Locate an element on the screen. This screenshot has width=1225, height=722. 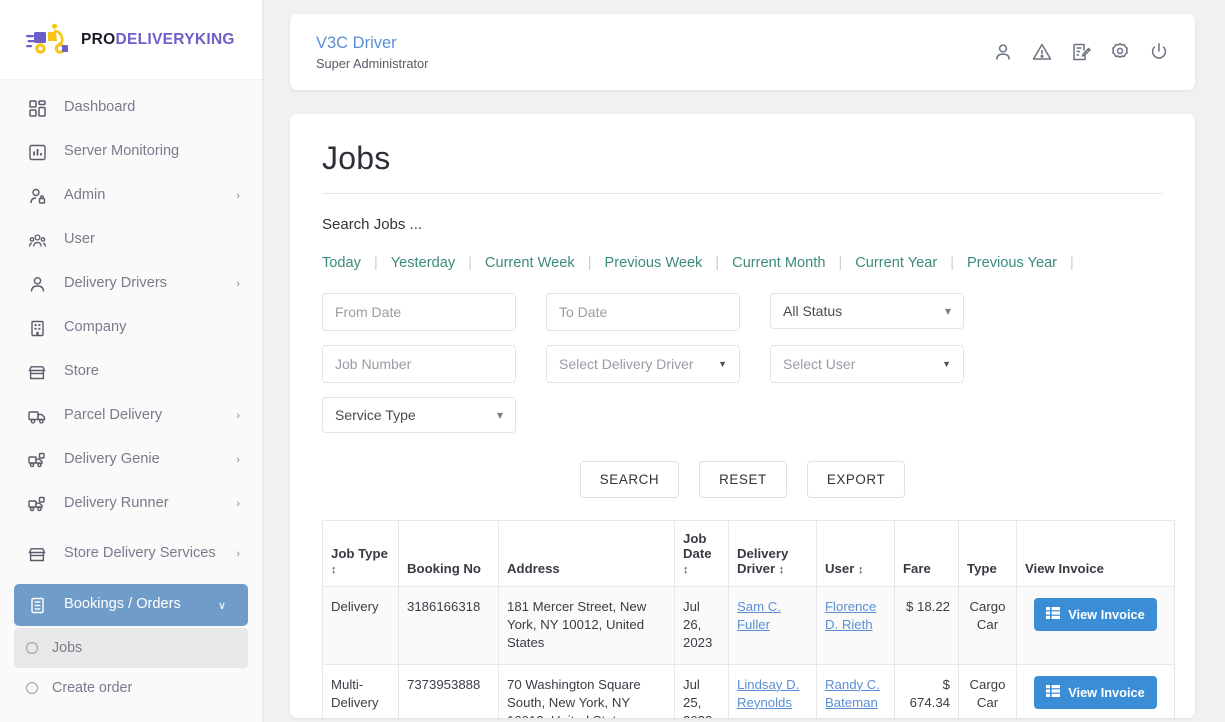
export-button: EXPORT is located at coordinates (856, 479).